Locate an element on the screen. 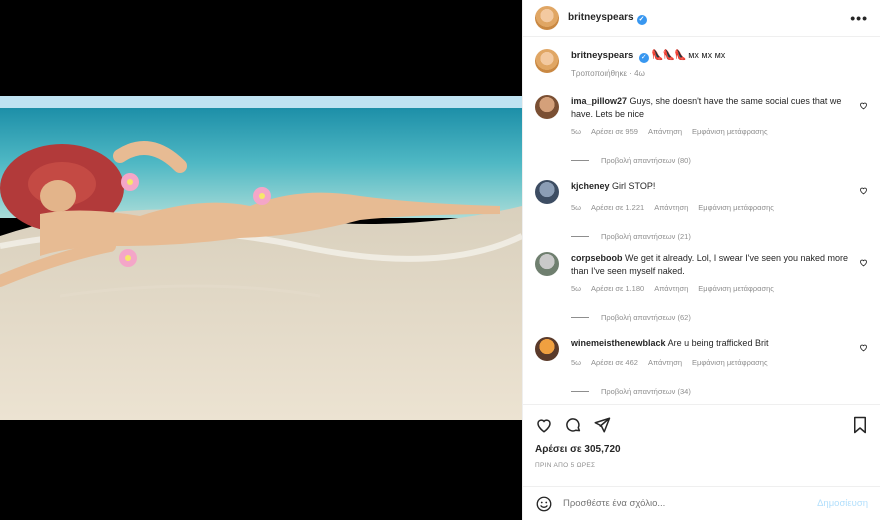 The height and width of the screenshot is (520, 880). avatar is located at coordinates (547, 18).